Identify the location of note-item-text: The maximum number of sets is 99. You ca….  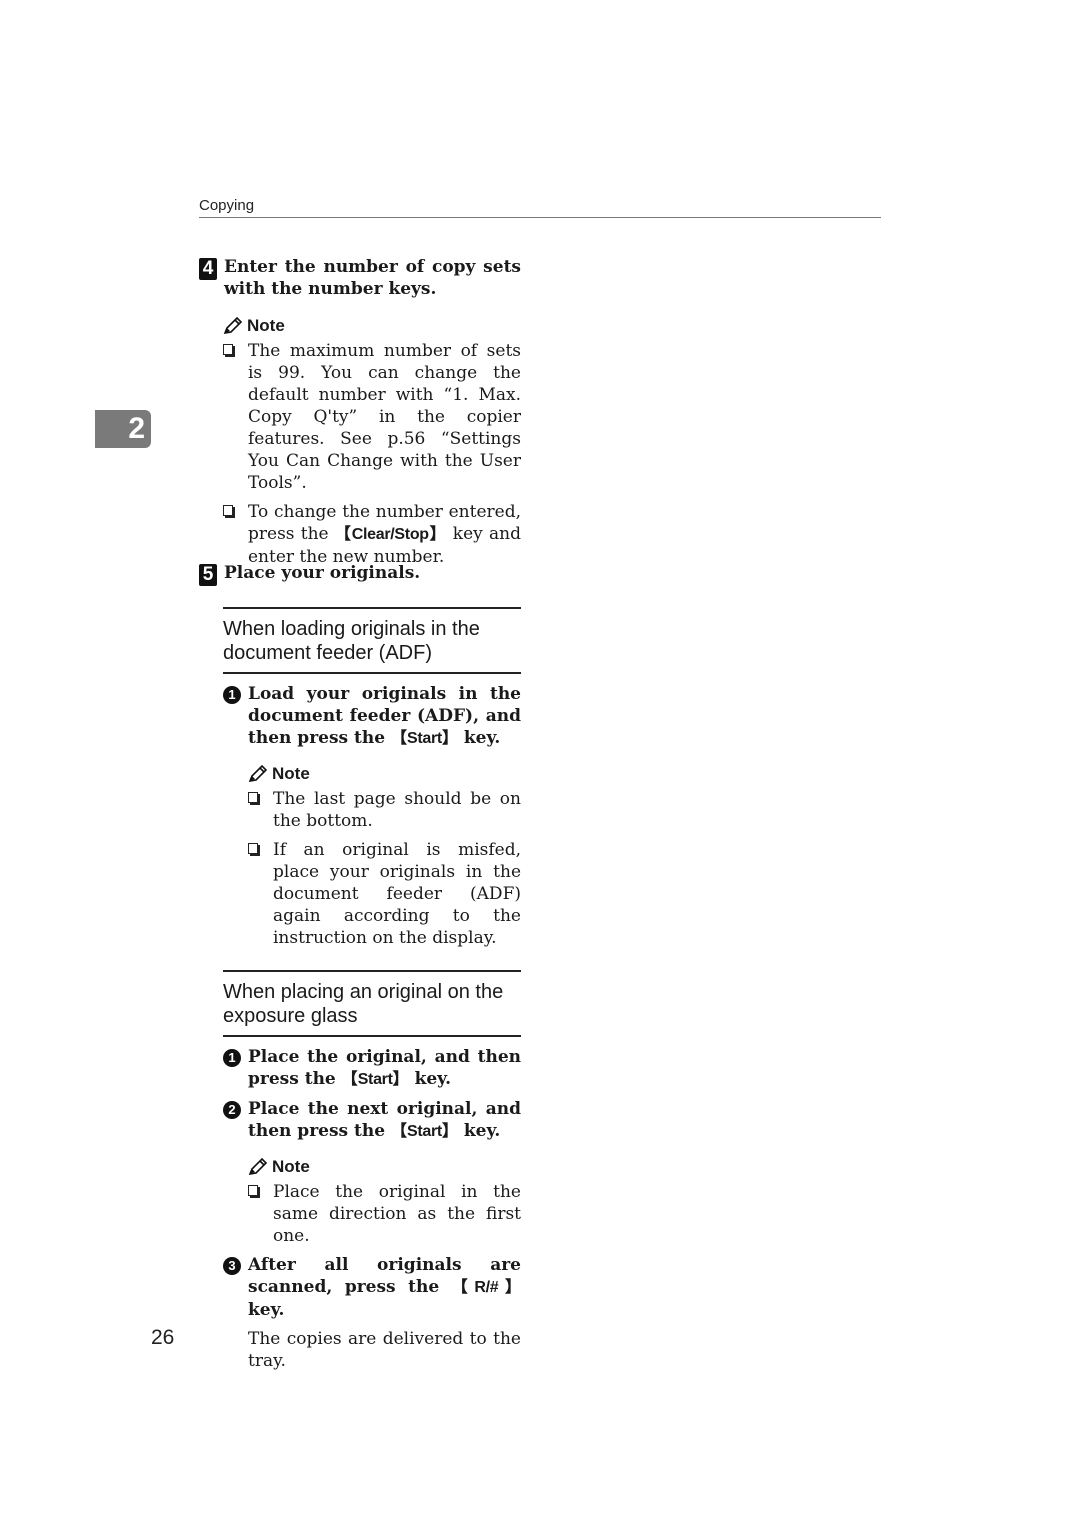
(384, 417).